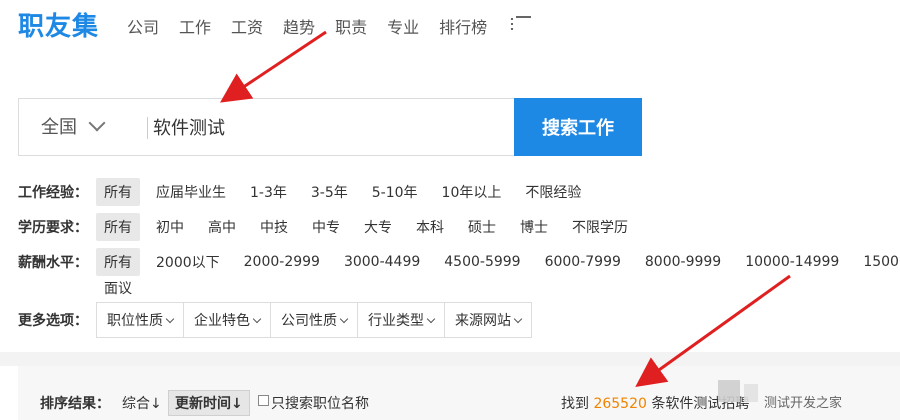 This screenshot has height=420, width=900. I want to click on dropdown-label: 公司性质, so click(309, 321).